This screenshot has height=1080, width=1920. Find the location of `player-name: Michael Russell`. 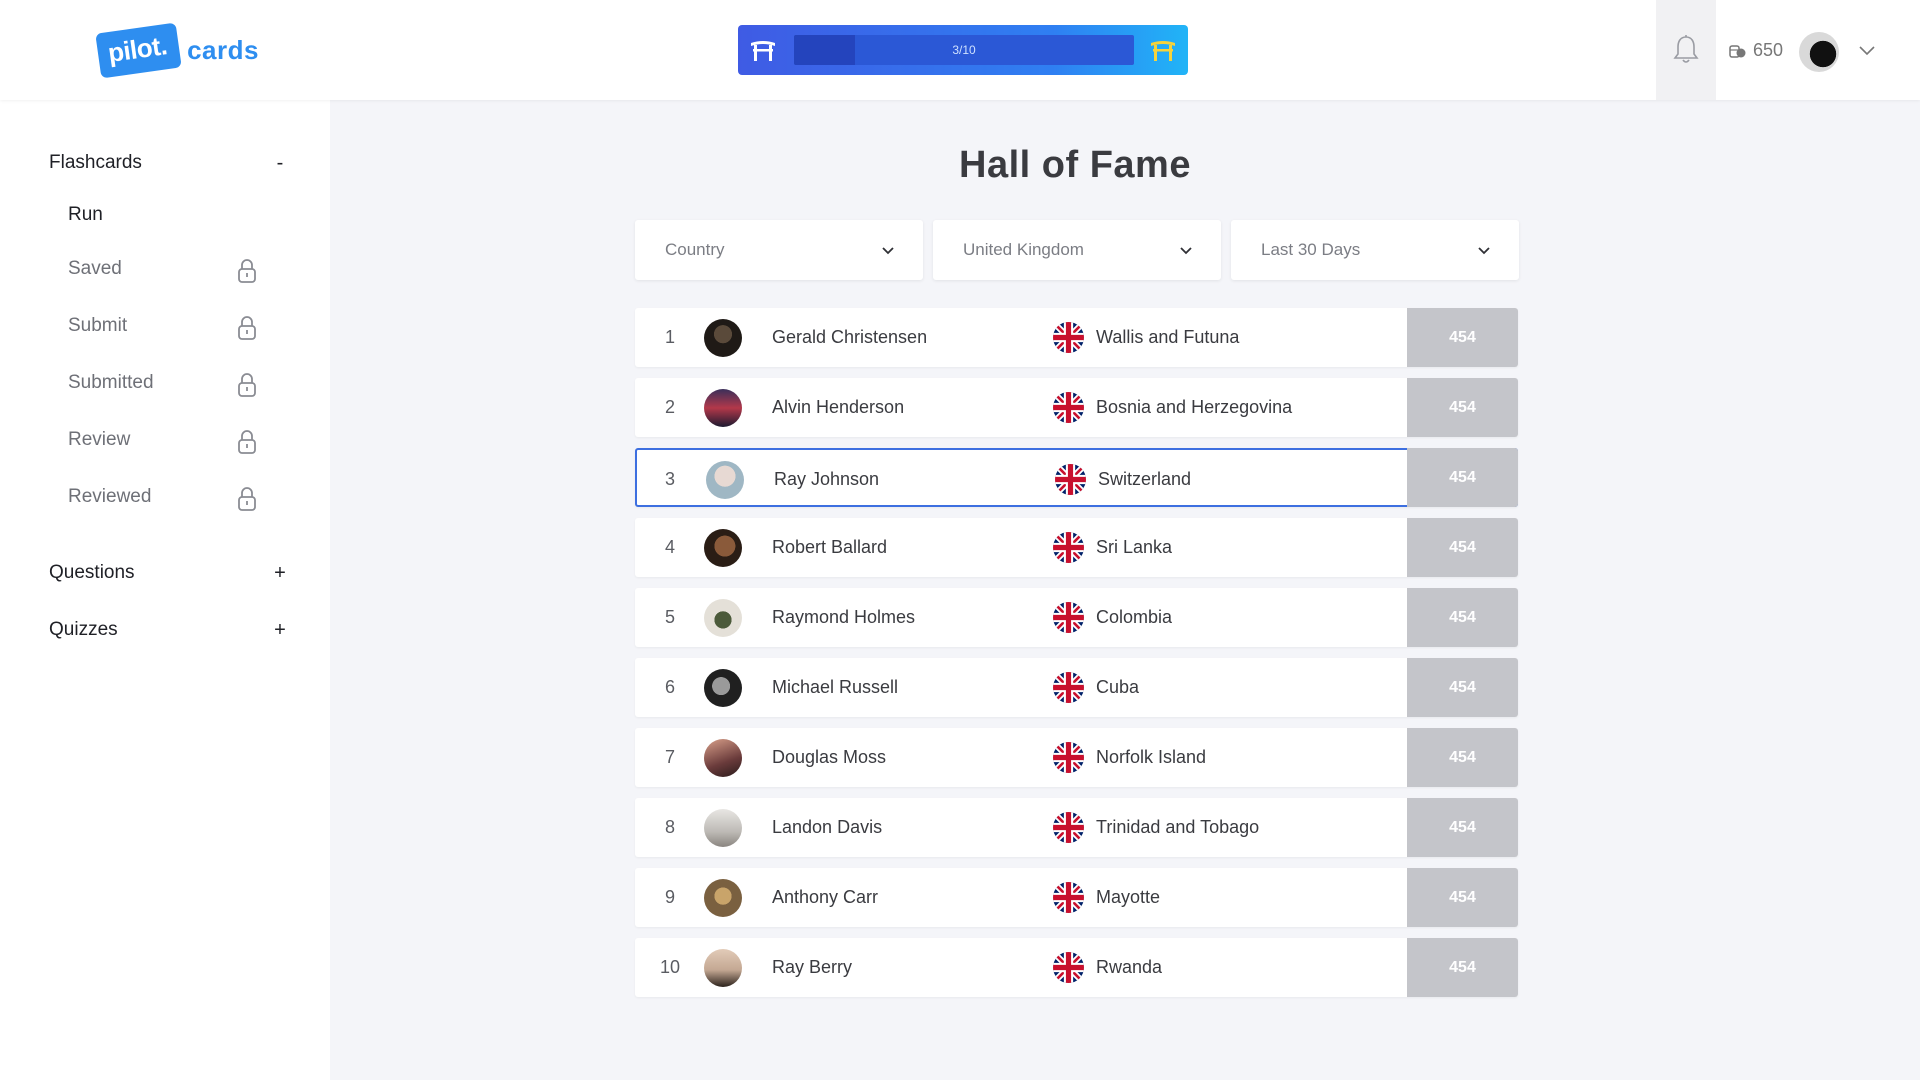

player-name: Michael Russell is located at coordinates (835, 687).